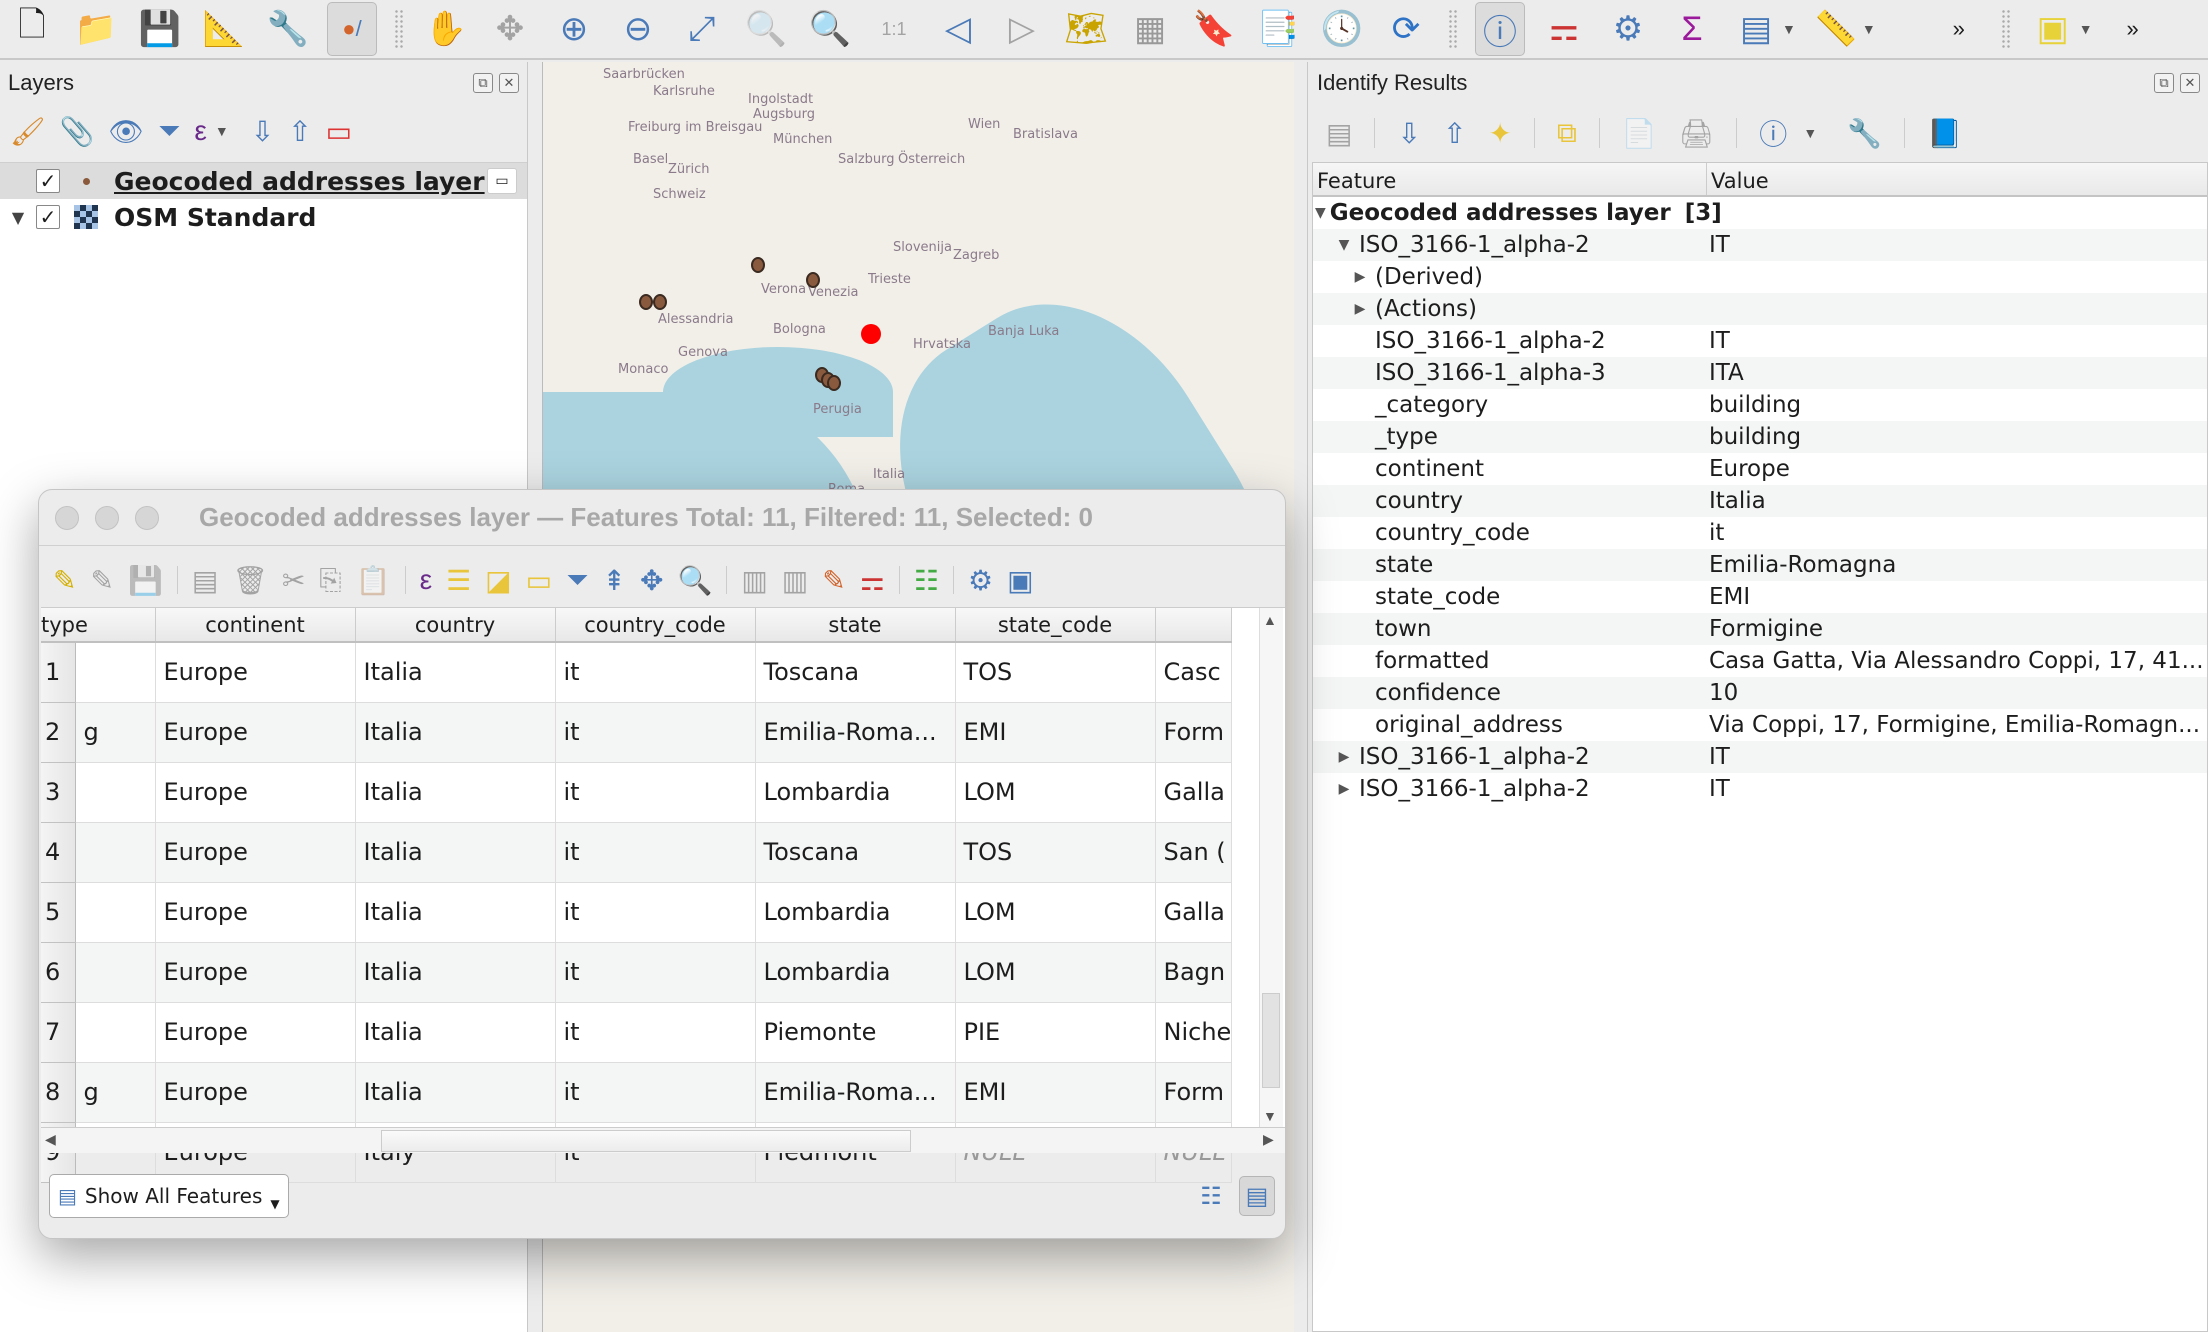  Describe the element at coordinates (855, 1032) in the screenshot. I see `table-cell: Piemonte` at that location.